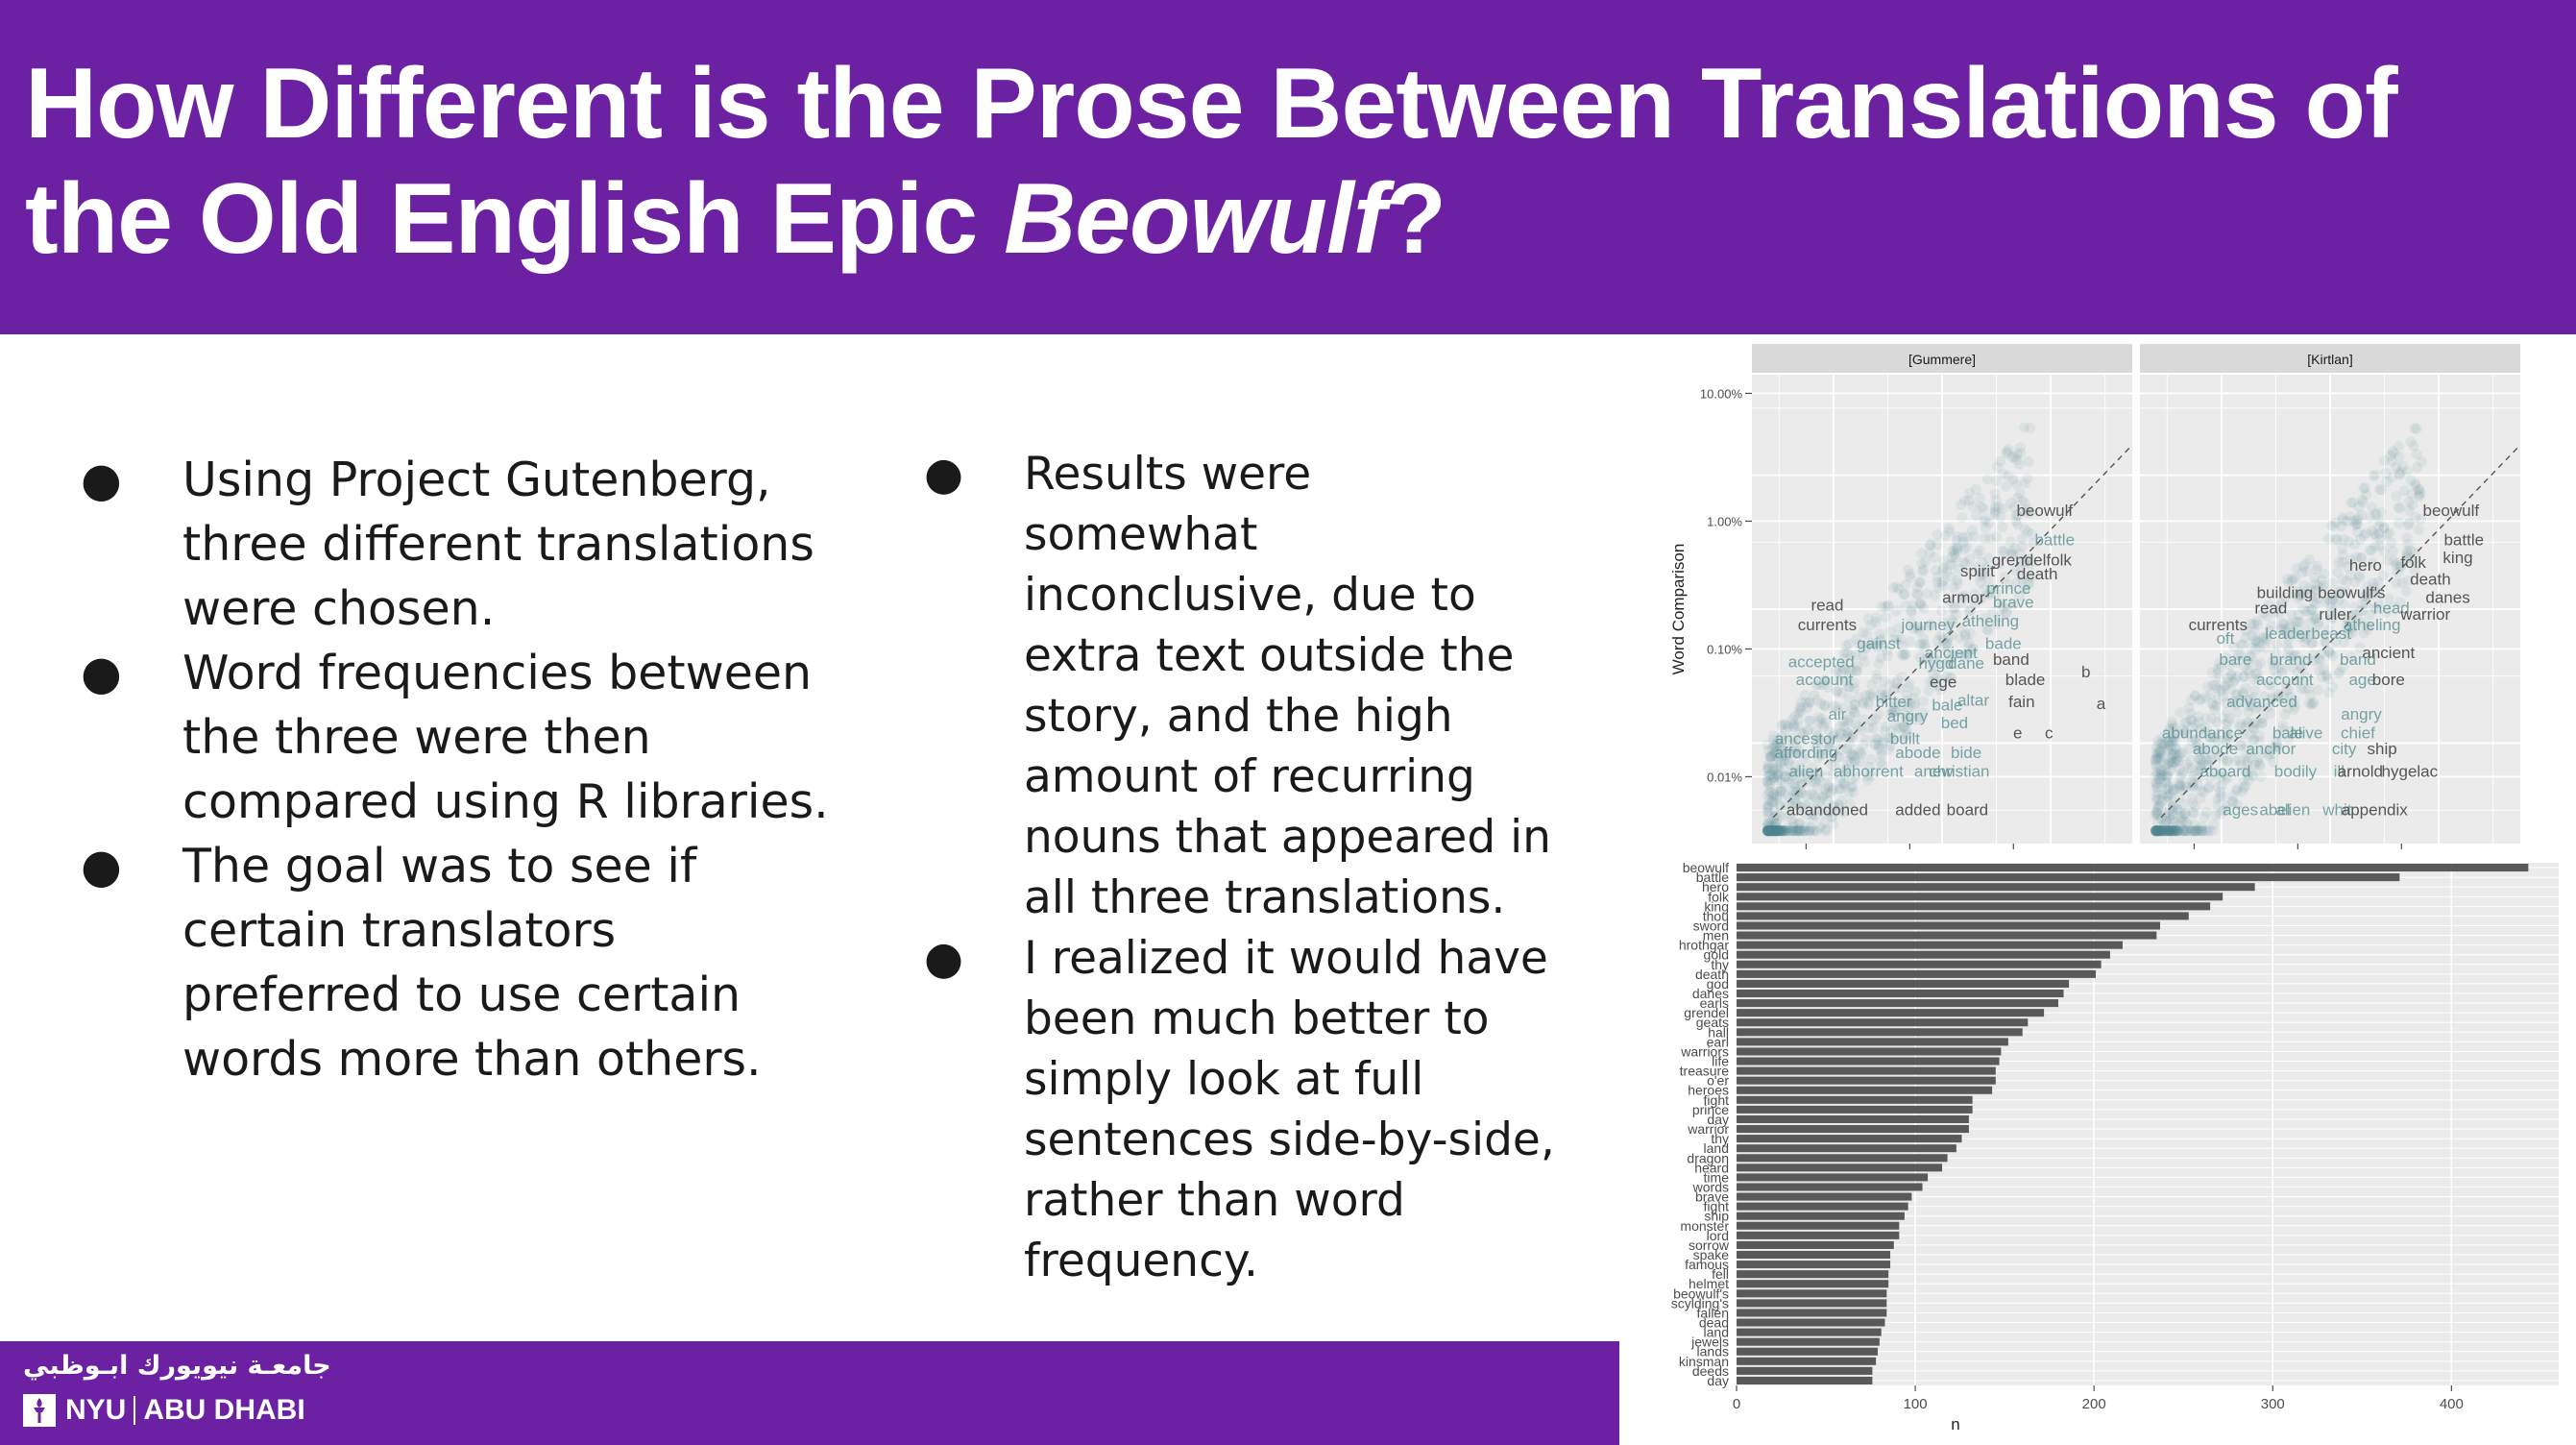 The image size is (2576, 1445). What do you see at coordinates (2372, 625) in the screenshot?
I see `word-label: atheling` at bounding box center [2372, 625].